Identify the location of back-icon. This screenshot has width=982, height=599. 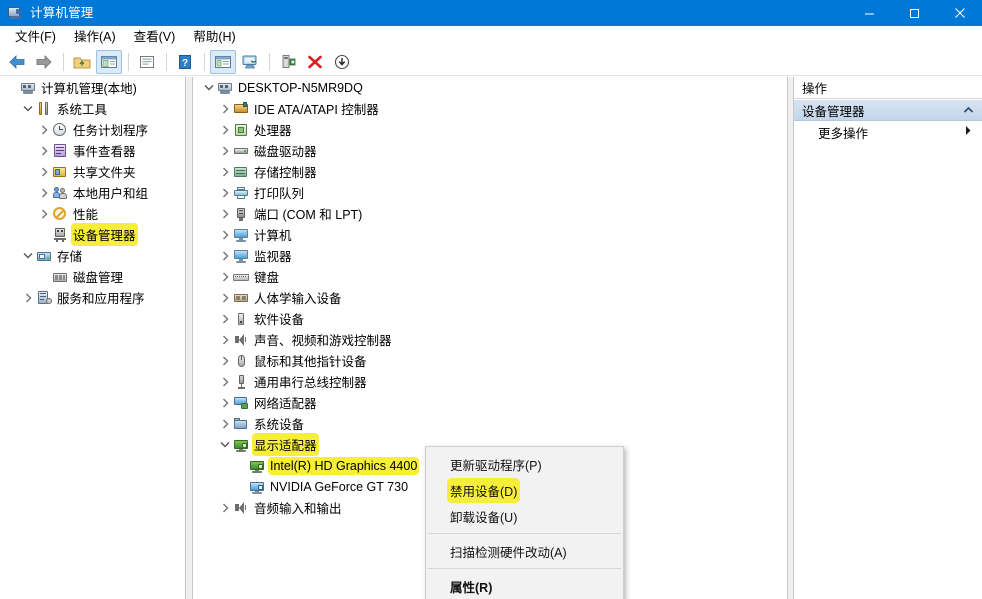
(17, 62).